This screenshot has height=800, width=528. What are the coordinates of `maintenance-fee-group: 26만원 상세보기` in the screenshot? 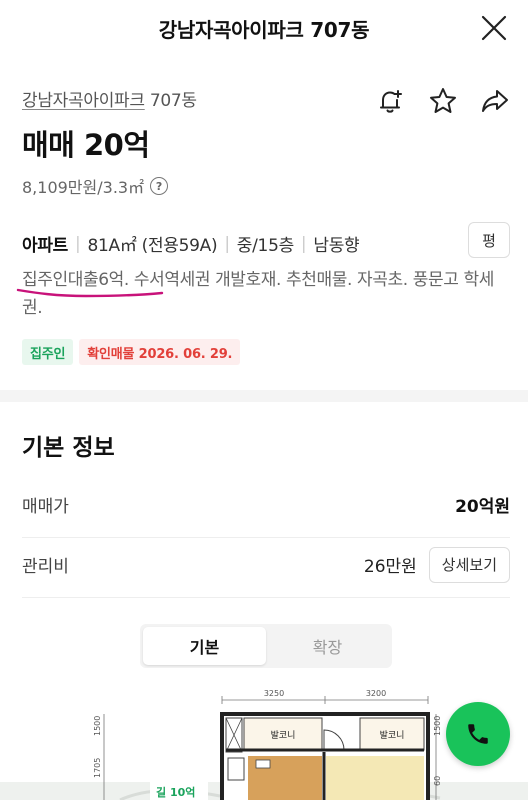 It's located at (436, 564).